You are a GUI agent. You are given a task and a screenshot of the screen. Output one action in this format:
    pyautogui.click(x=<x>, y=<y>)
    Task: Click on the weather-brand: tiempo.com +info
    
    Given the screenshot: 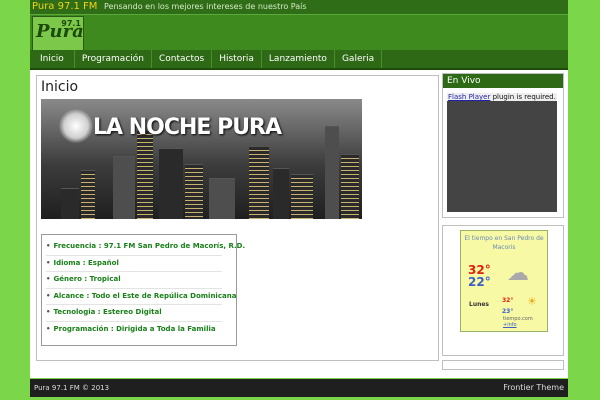 What is the action you would take?
    pyautogui.click(x=525, y=322)
    